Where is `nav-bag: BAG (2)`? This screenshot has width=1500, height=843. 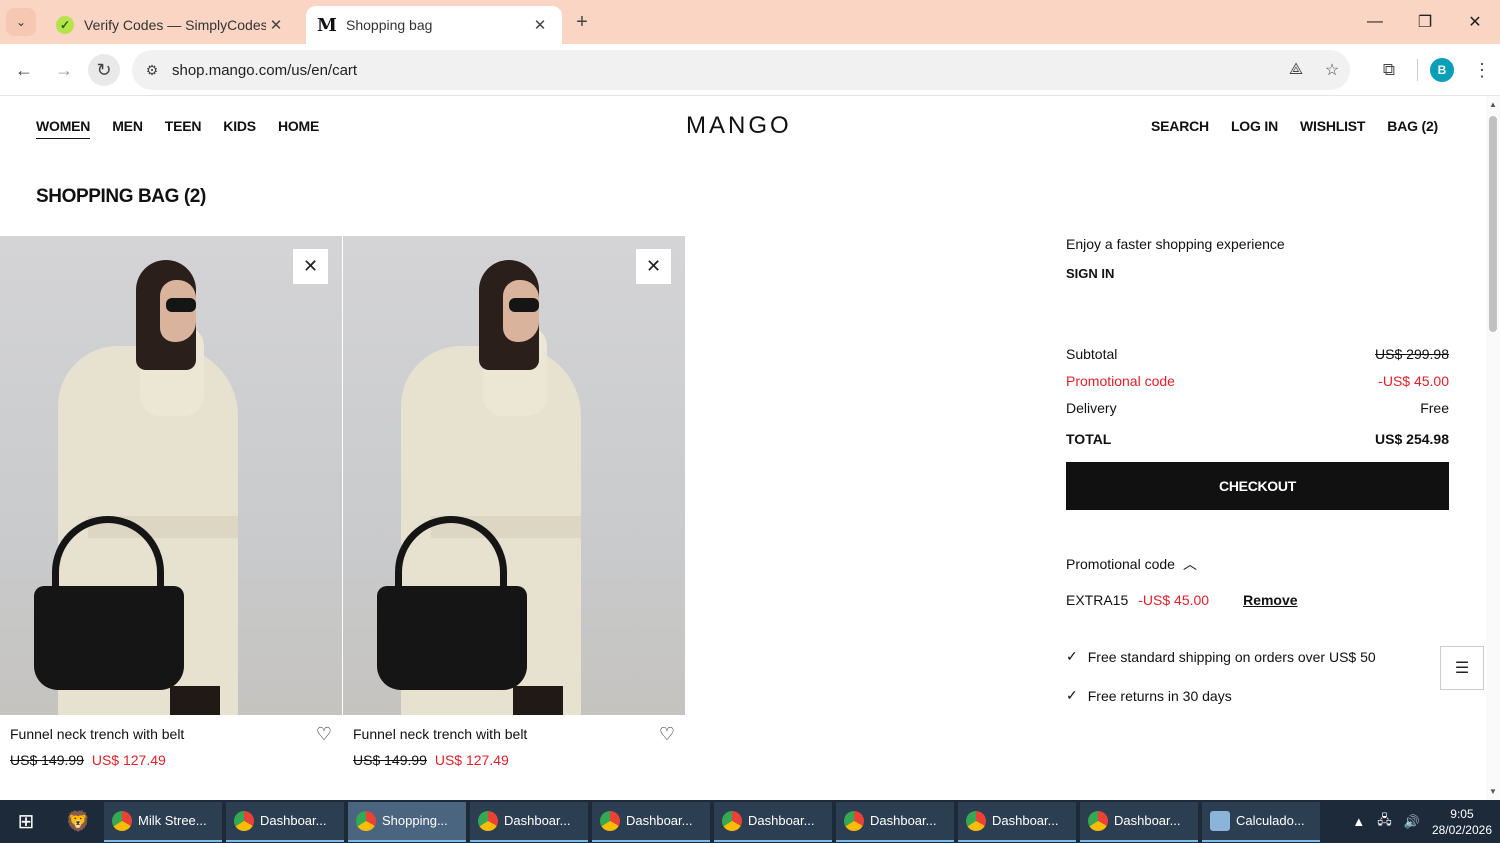 nav-bag: BAG (2) is located at coordinates (1412, 126).